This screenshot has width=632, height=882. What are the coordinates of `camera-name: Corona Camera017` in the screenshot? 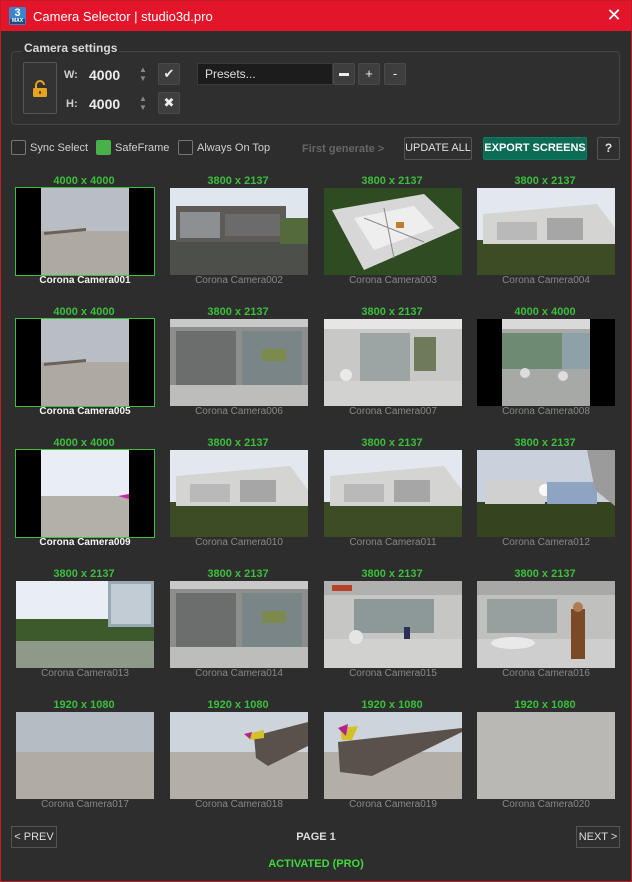 It's located at (85, 804).